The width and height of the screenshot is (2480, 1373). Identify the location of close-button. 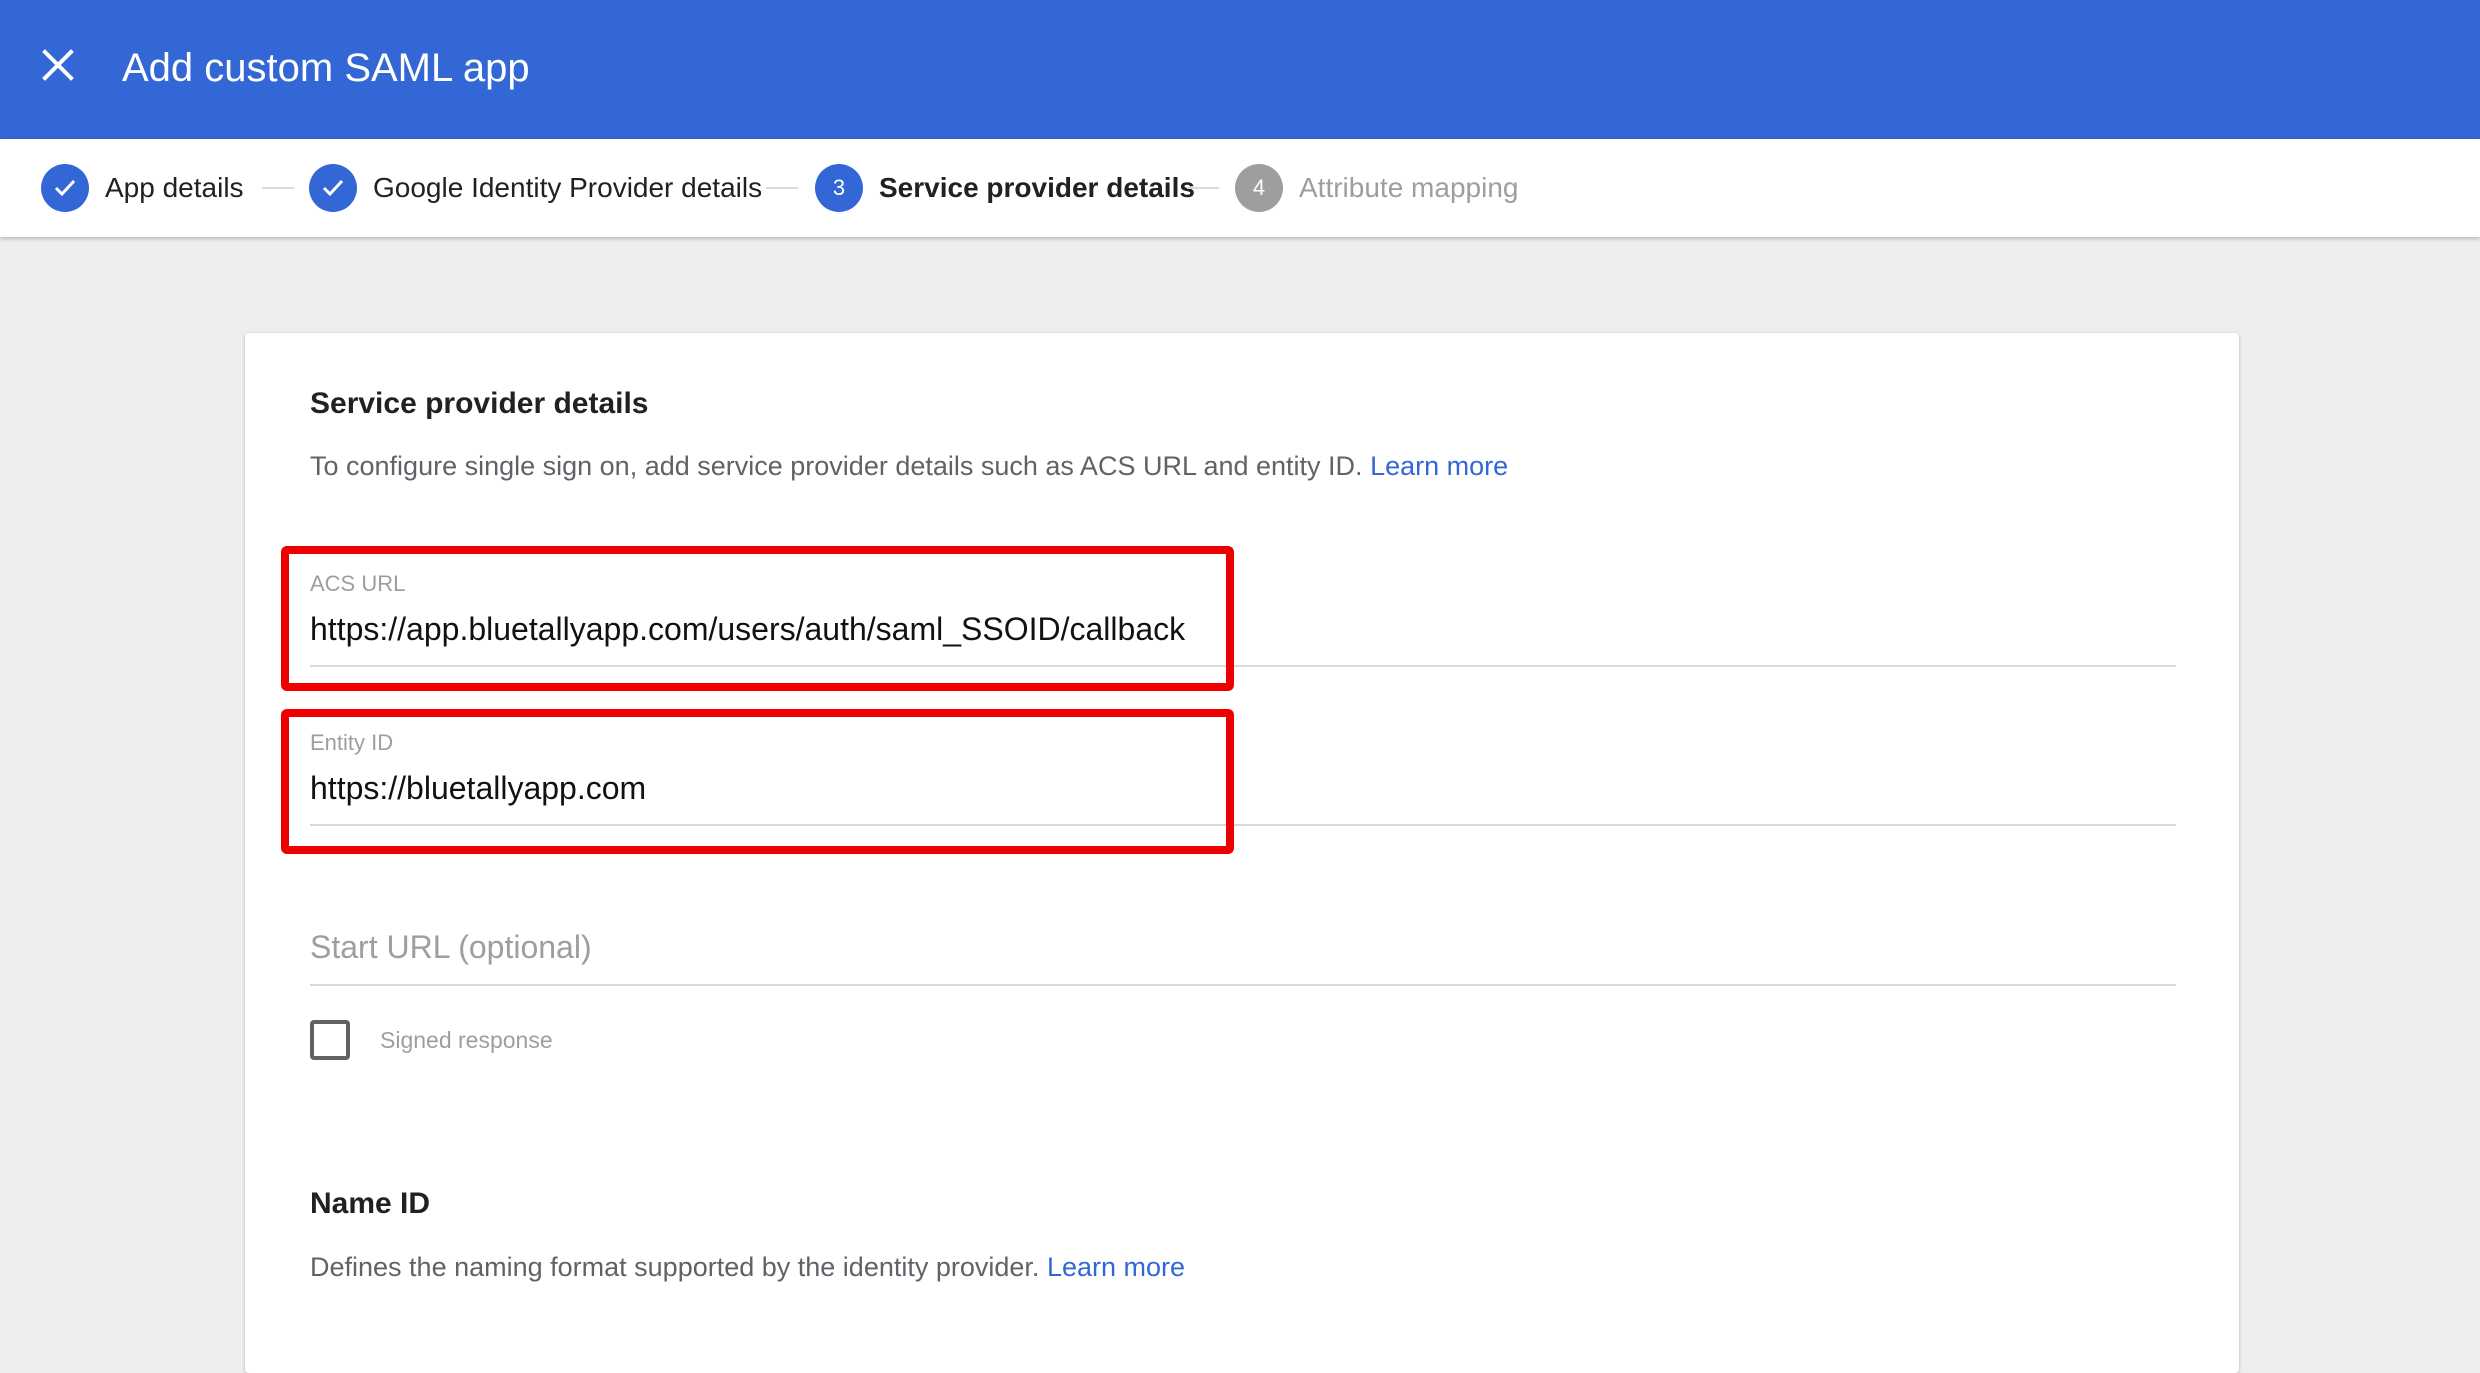
(58, 65).